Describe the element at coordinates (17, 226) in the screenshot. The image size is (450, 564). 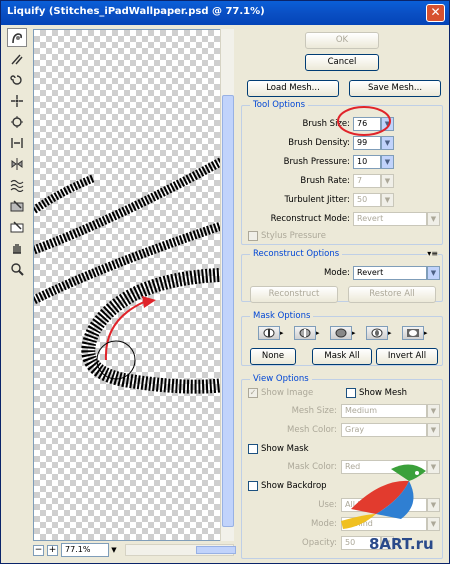
I see `thaw-mask-icon` at that location.